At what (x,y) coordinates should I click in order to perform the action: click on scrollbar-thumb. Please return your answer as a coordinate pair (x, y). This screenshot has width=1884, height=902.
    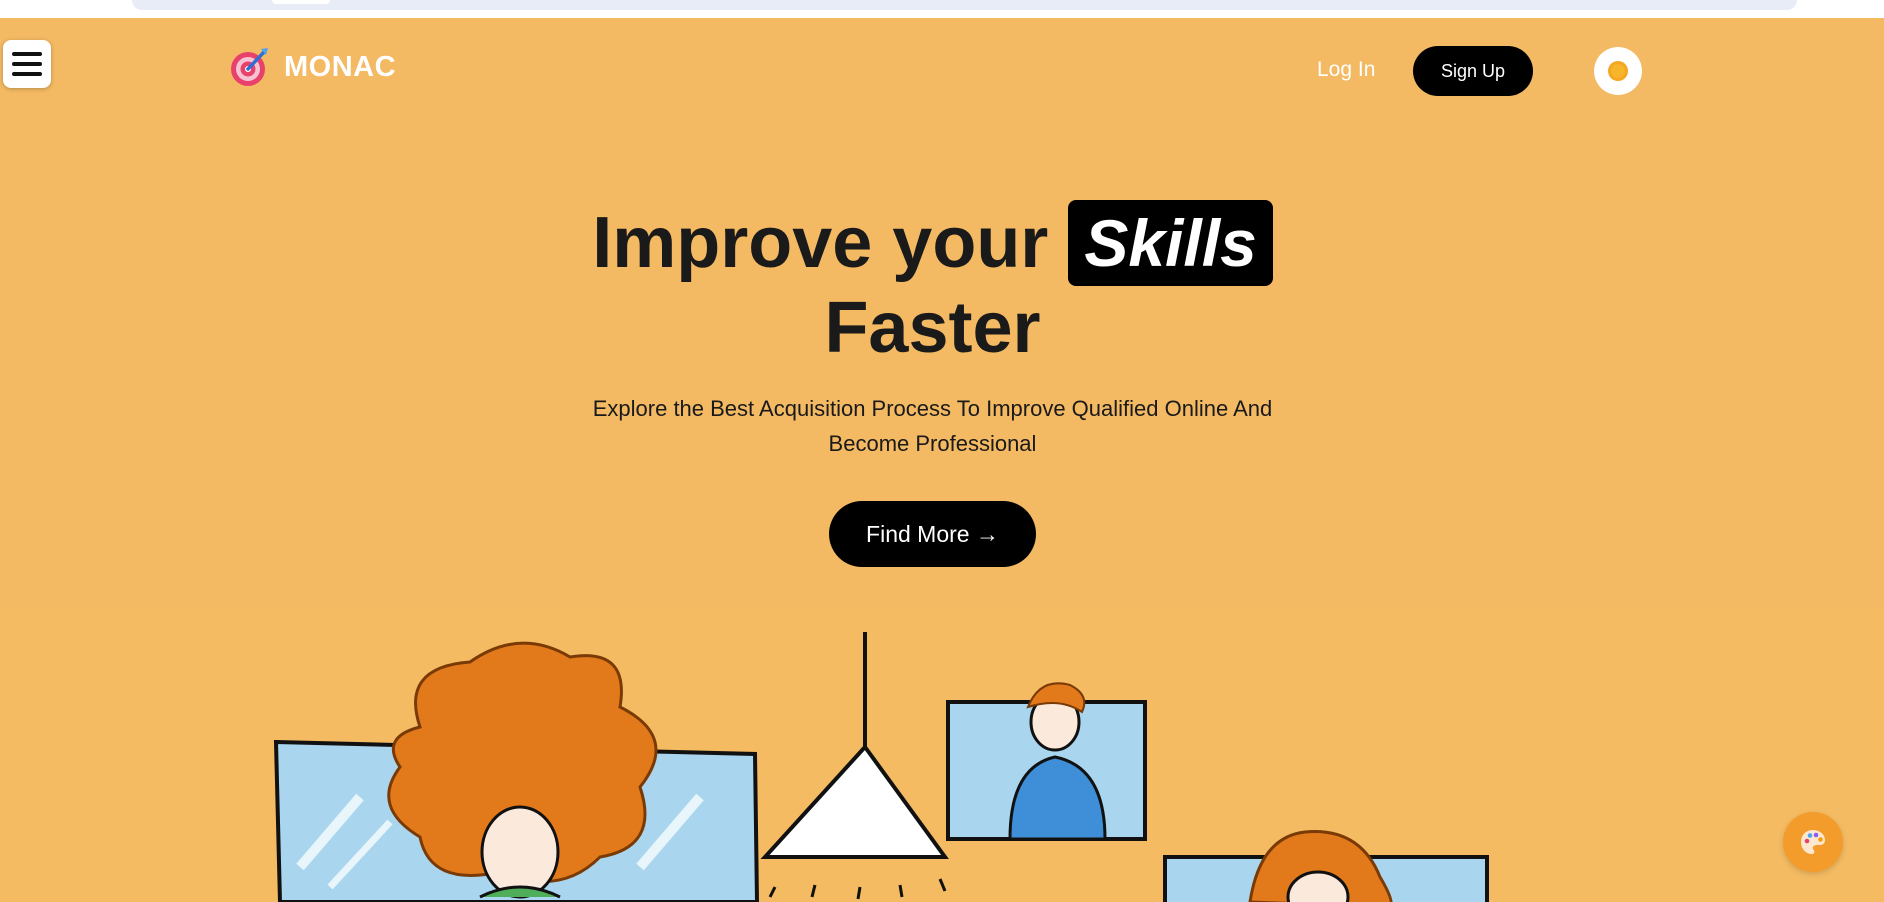
    Looking at the image, I should click on (301, 2).